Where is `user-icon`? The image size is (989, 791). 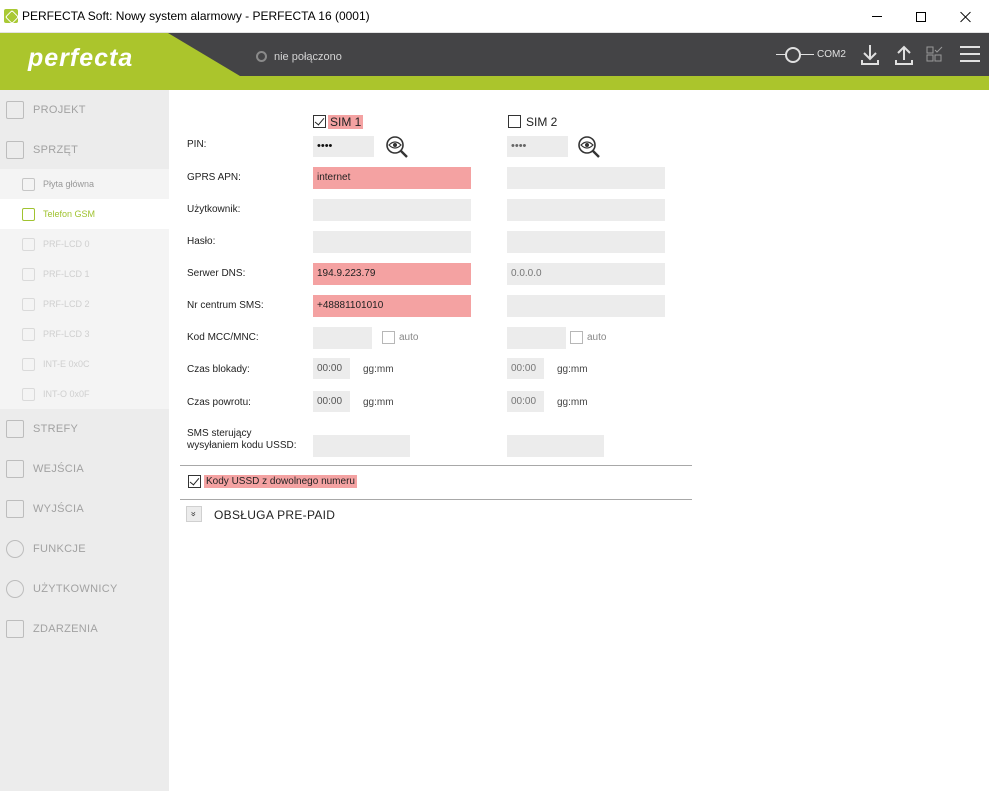
user-icon is located at coordinates (15, 589).